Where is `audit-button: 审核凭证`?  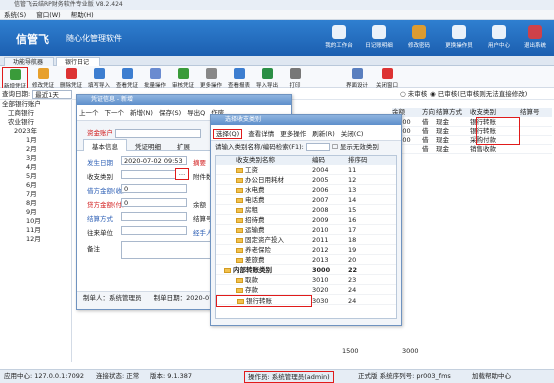 audit-button: 审核凭证 is located at coordinates (183, 78).